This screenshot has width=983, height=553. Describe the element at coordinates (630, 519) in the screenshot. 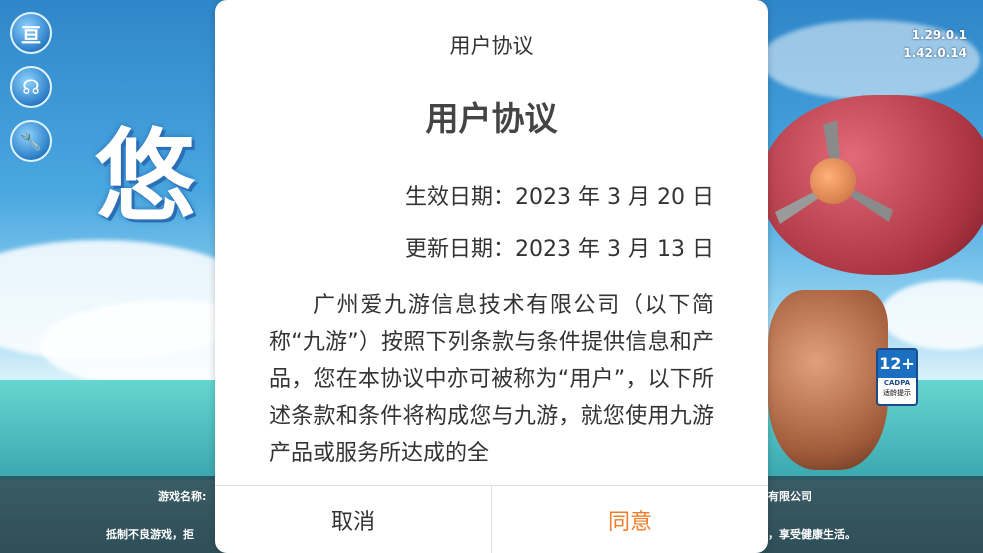

I see `agree-button: 同意` at that location.